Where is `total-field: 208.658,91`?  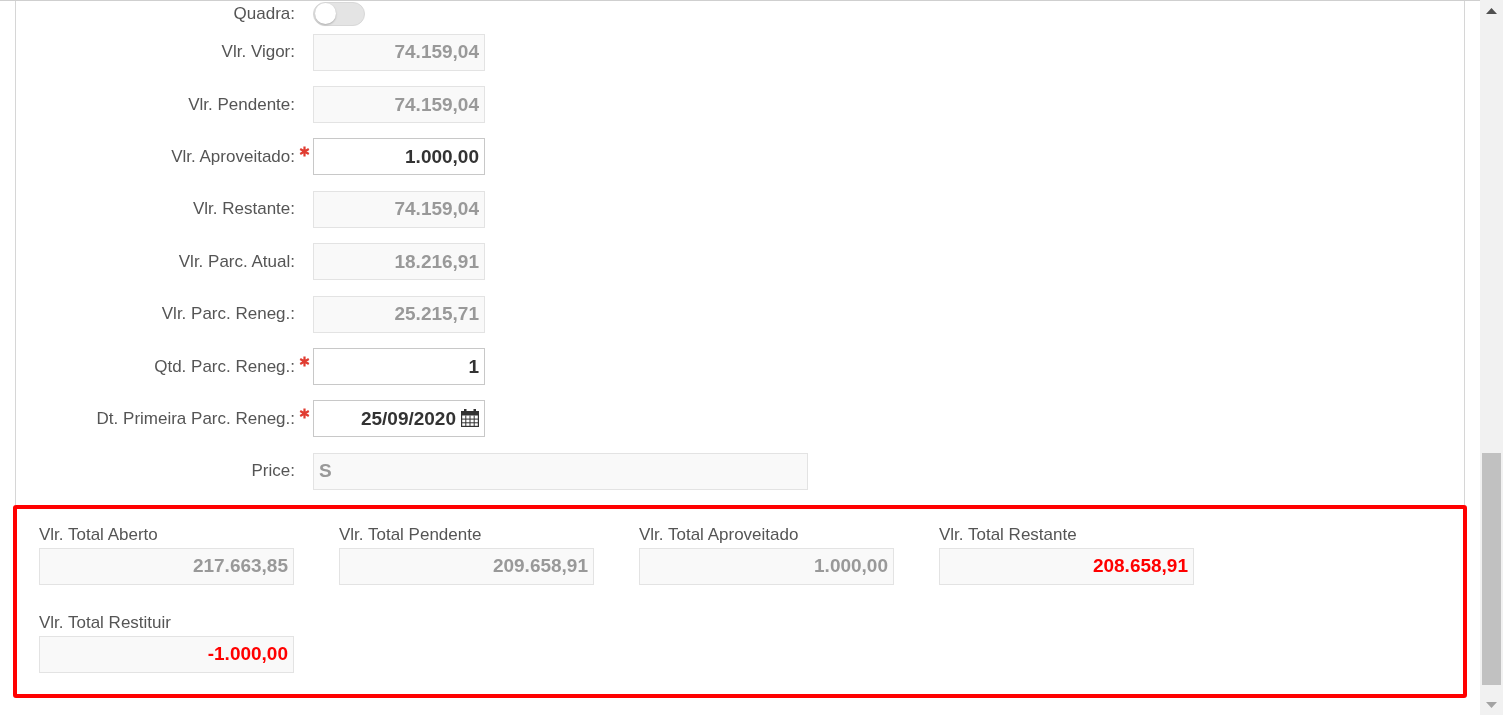 total-field: 208.658,91 is located at coordinates (1066, 566).